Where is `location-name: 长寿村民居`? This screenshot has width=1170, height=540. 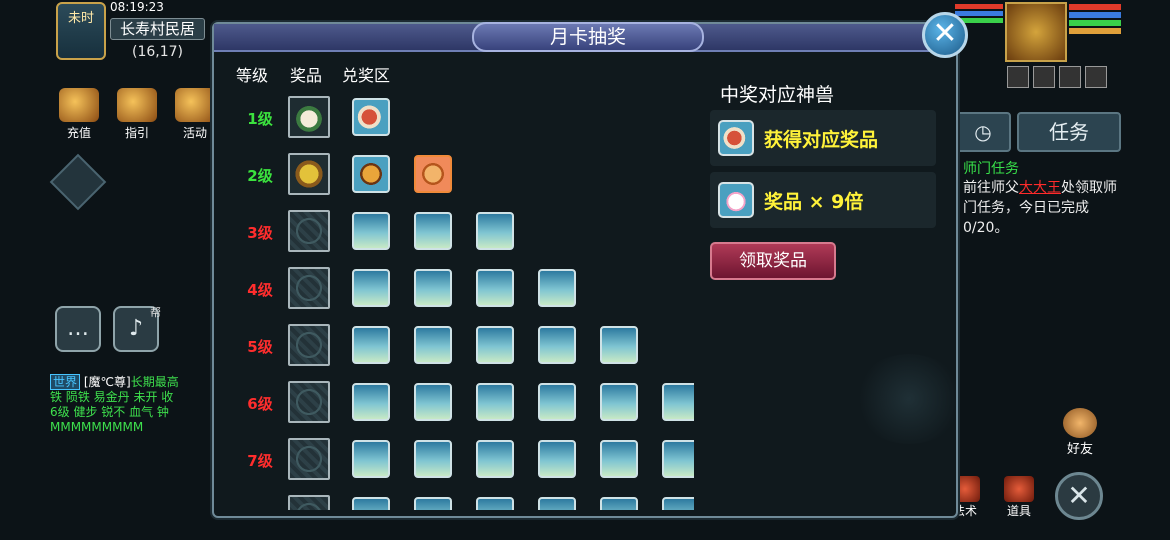 location-name: 长寿村民居 is located at coordinates (157, 29).